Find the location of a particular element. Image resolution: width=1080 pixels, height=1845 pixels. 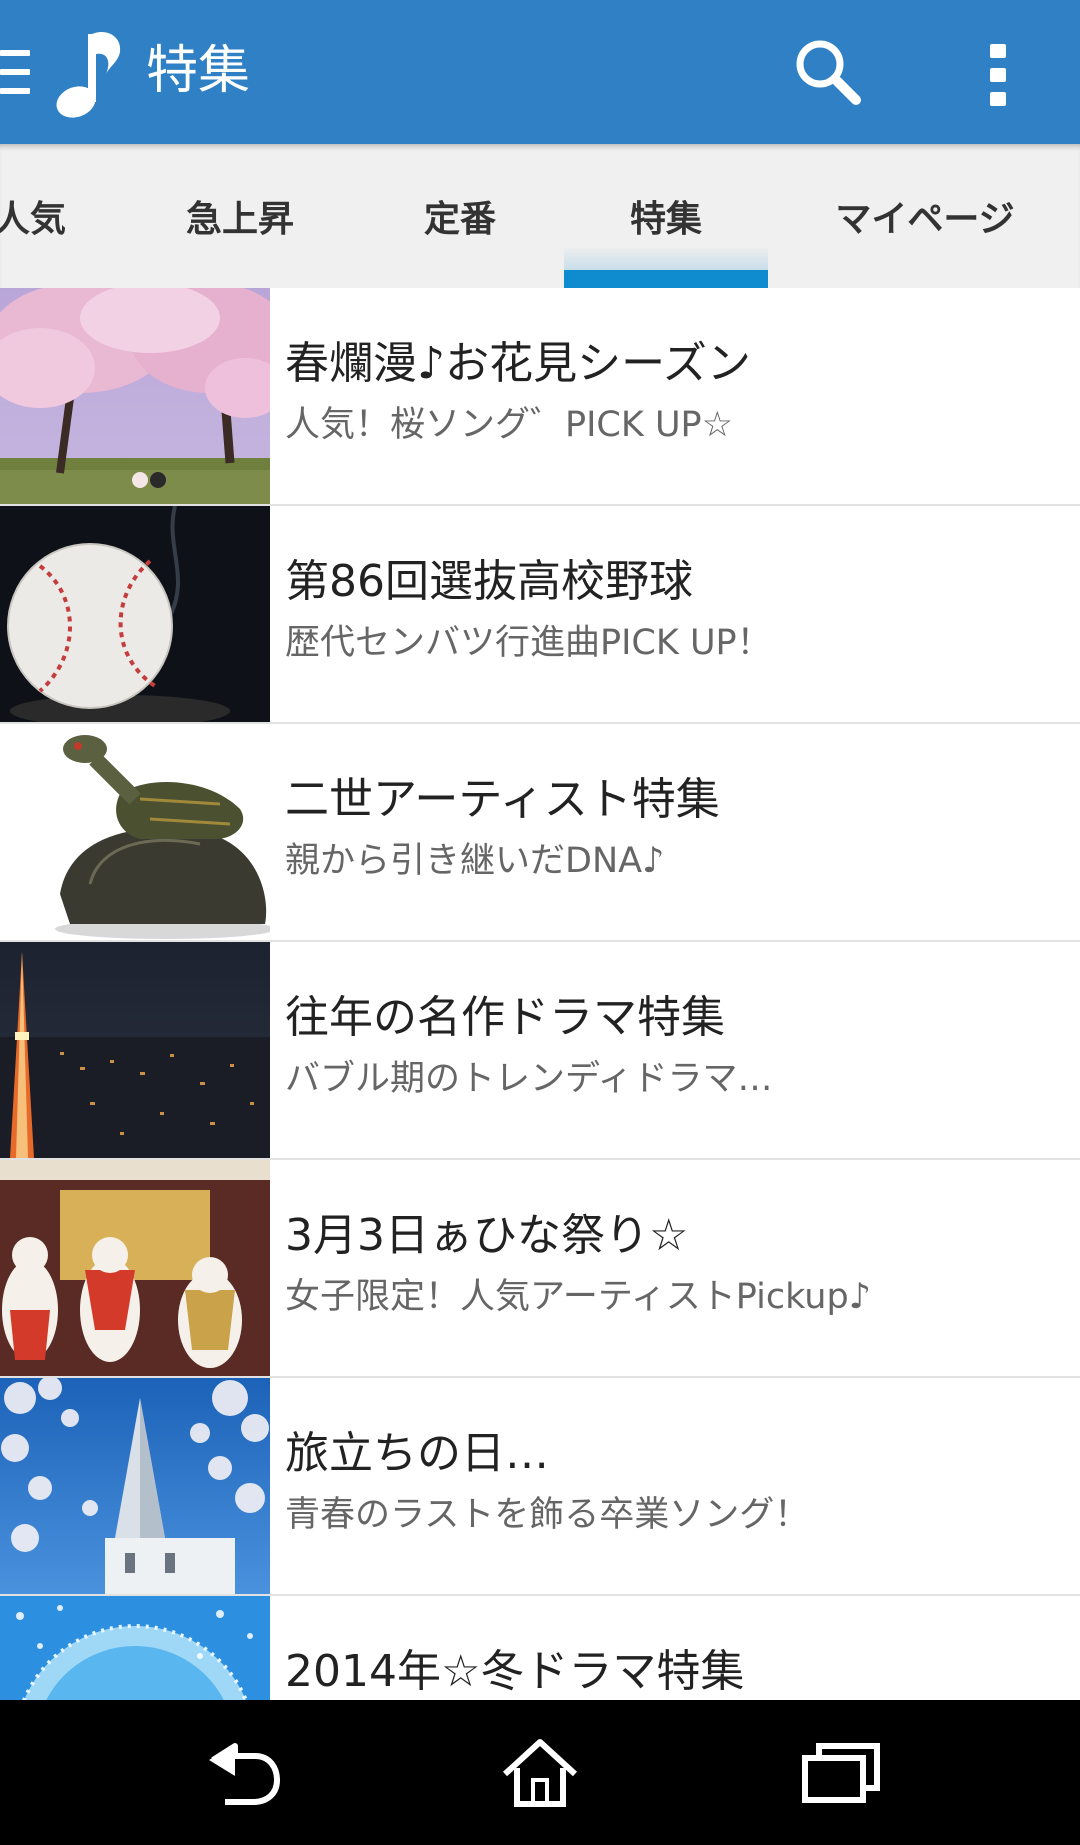

turtles-thumbnail is located at coordinates (135, 832).